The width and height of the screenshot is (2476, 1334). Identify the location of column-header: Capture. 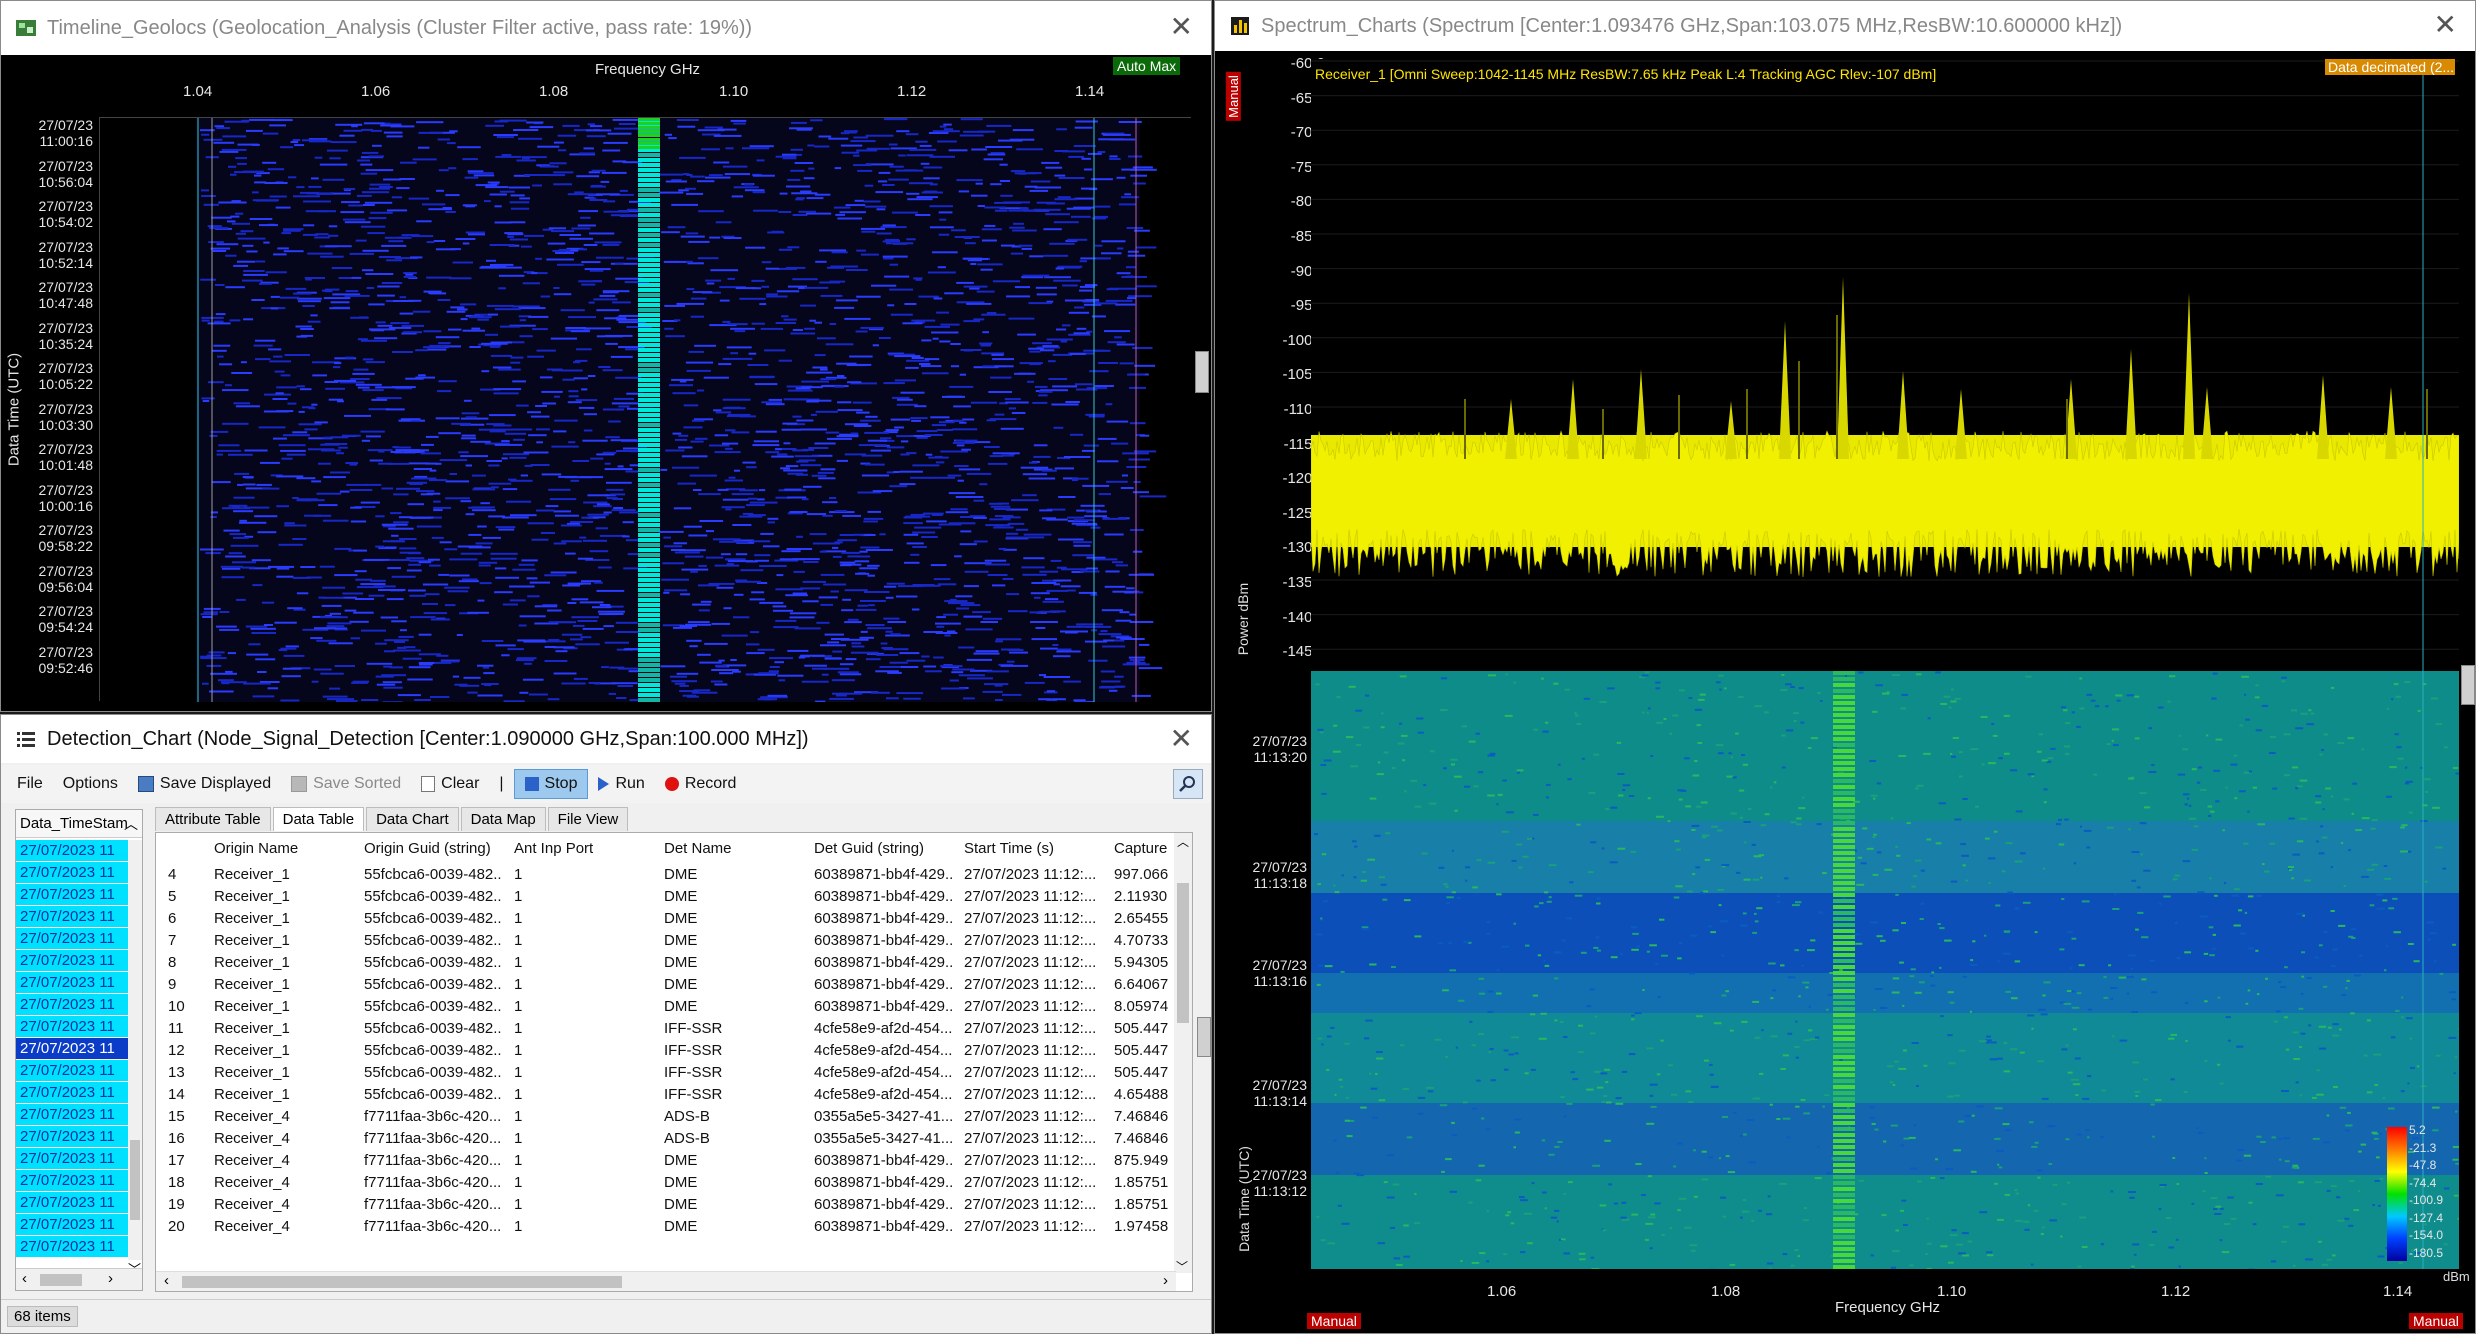
(1139, 848).